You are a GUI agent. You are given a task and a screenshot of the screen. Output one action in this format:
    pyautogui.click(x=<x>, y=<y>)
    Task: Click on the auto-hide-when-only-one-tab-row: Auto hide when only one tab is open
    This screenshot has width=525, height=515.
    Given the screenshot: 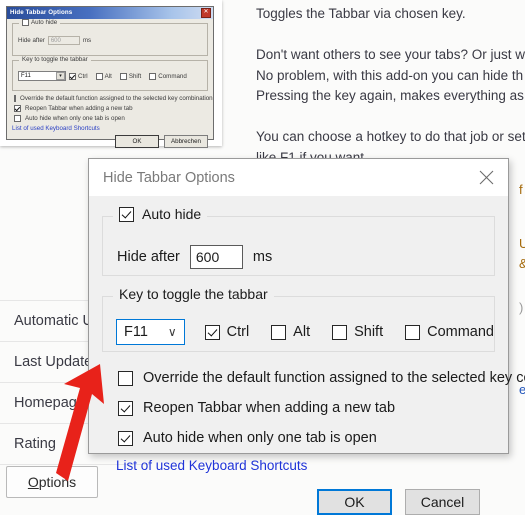 What is the action you would take?
    pyautogui.click(x=306, y=438)
    